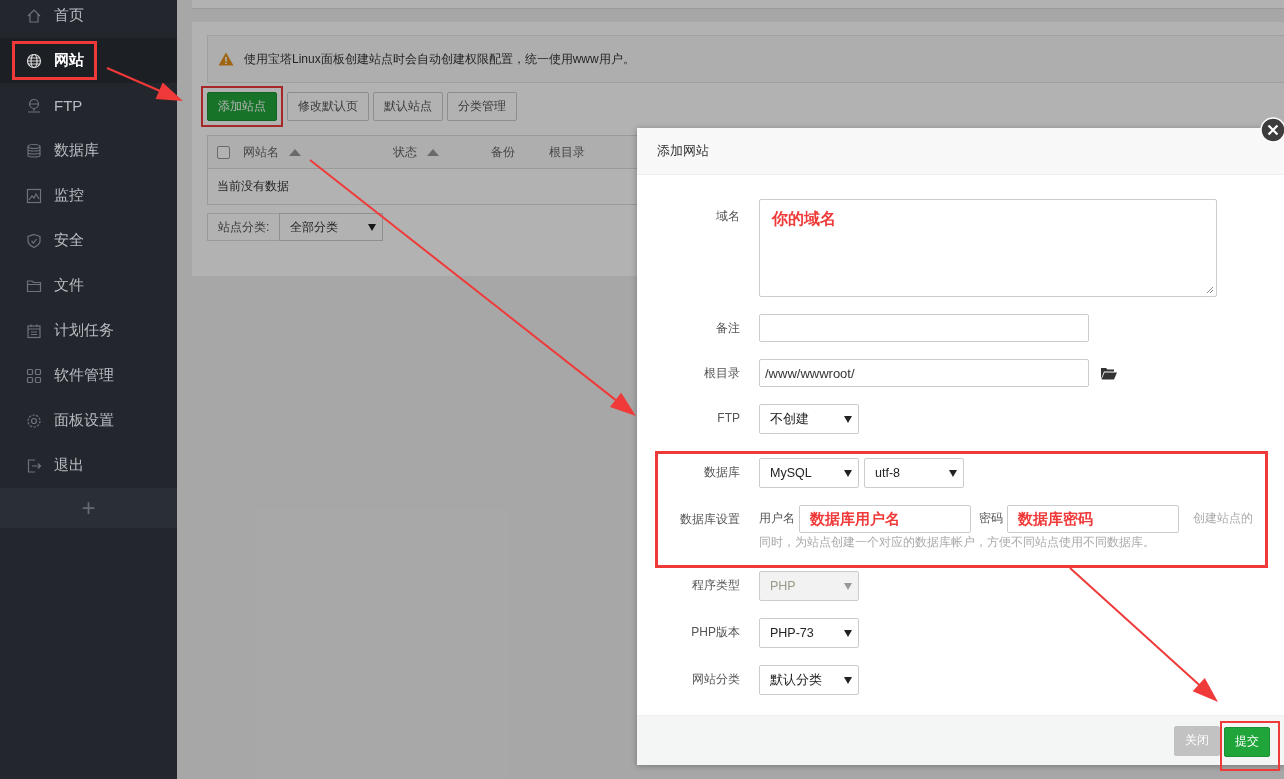 This screenshot has width=1284, height=779. I want to click on password-label: 密码, so click(991, 518).